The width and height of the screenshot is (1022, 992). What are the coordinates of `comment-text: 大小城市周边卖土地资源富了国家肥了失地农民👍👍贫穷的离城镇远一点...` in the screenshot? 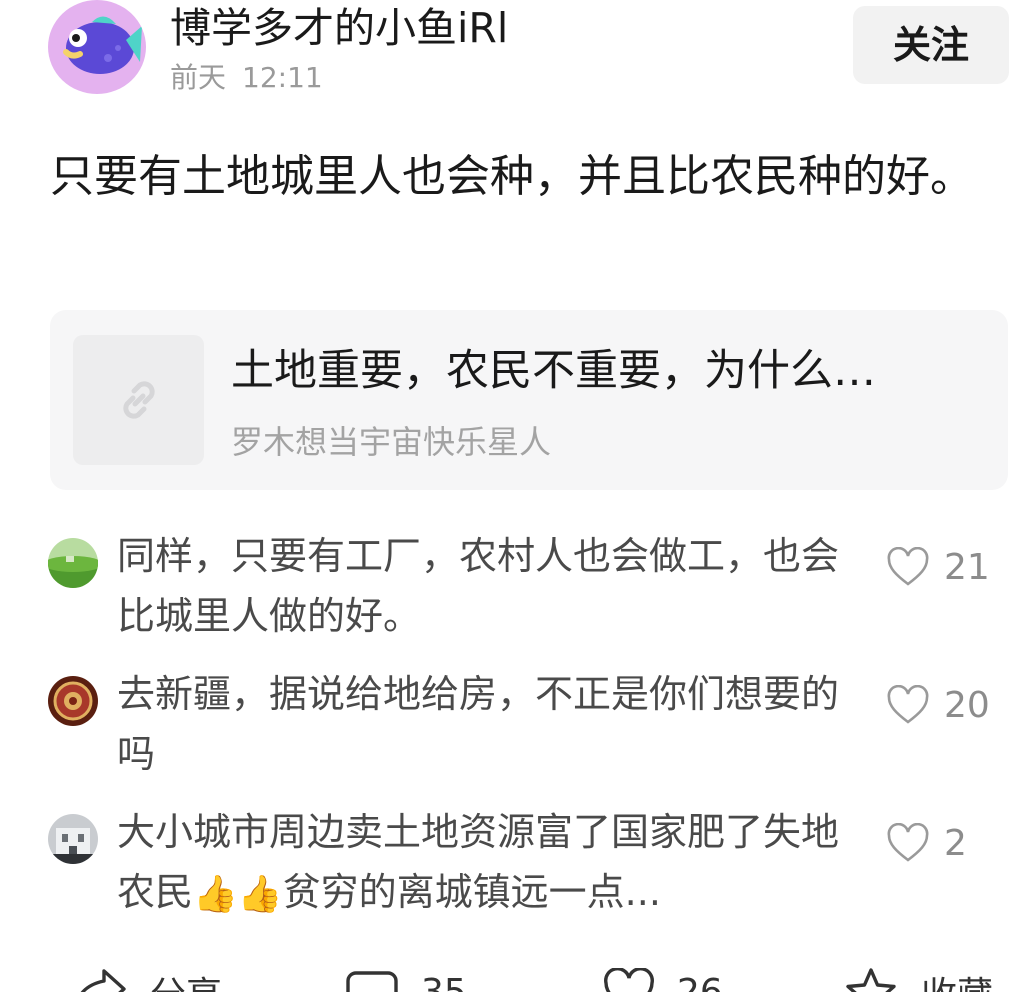 It's located at (482, 863).